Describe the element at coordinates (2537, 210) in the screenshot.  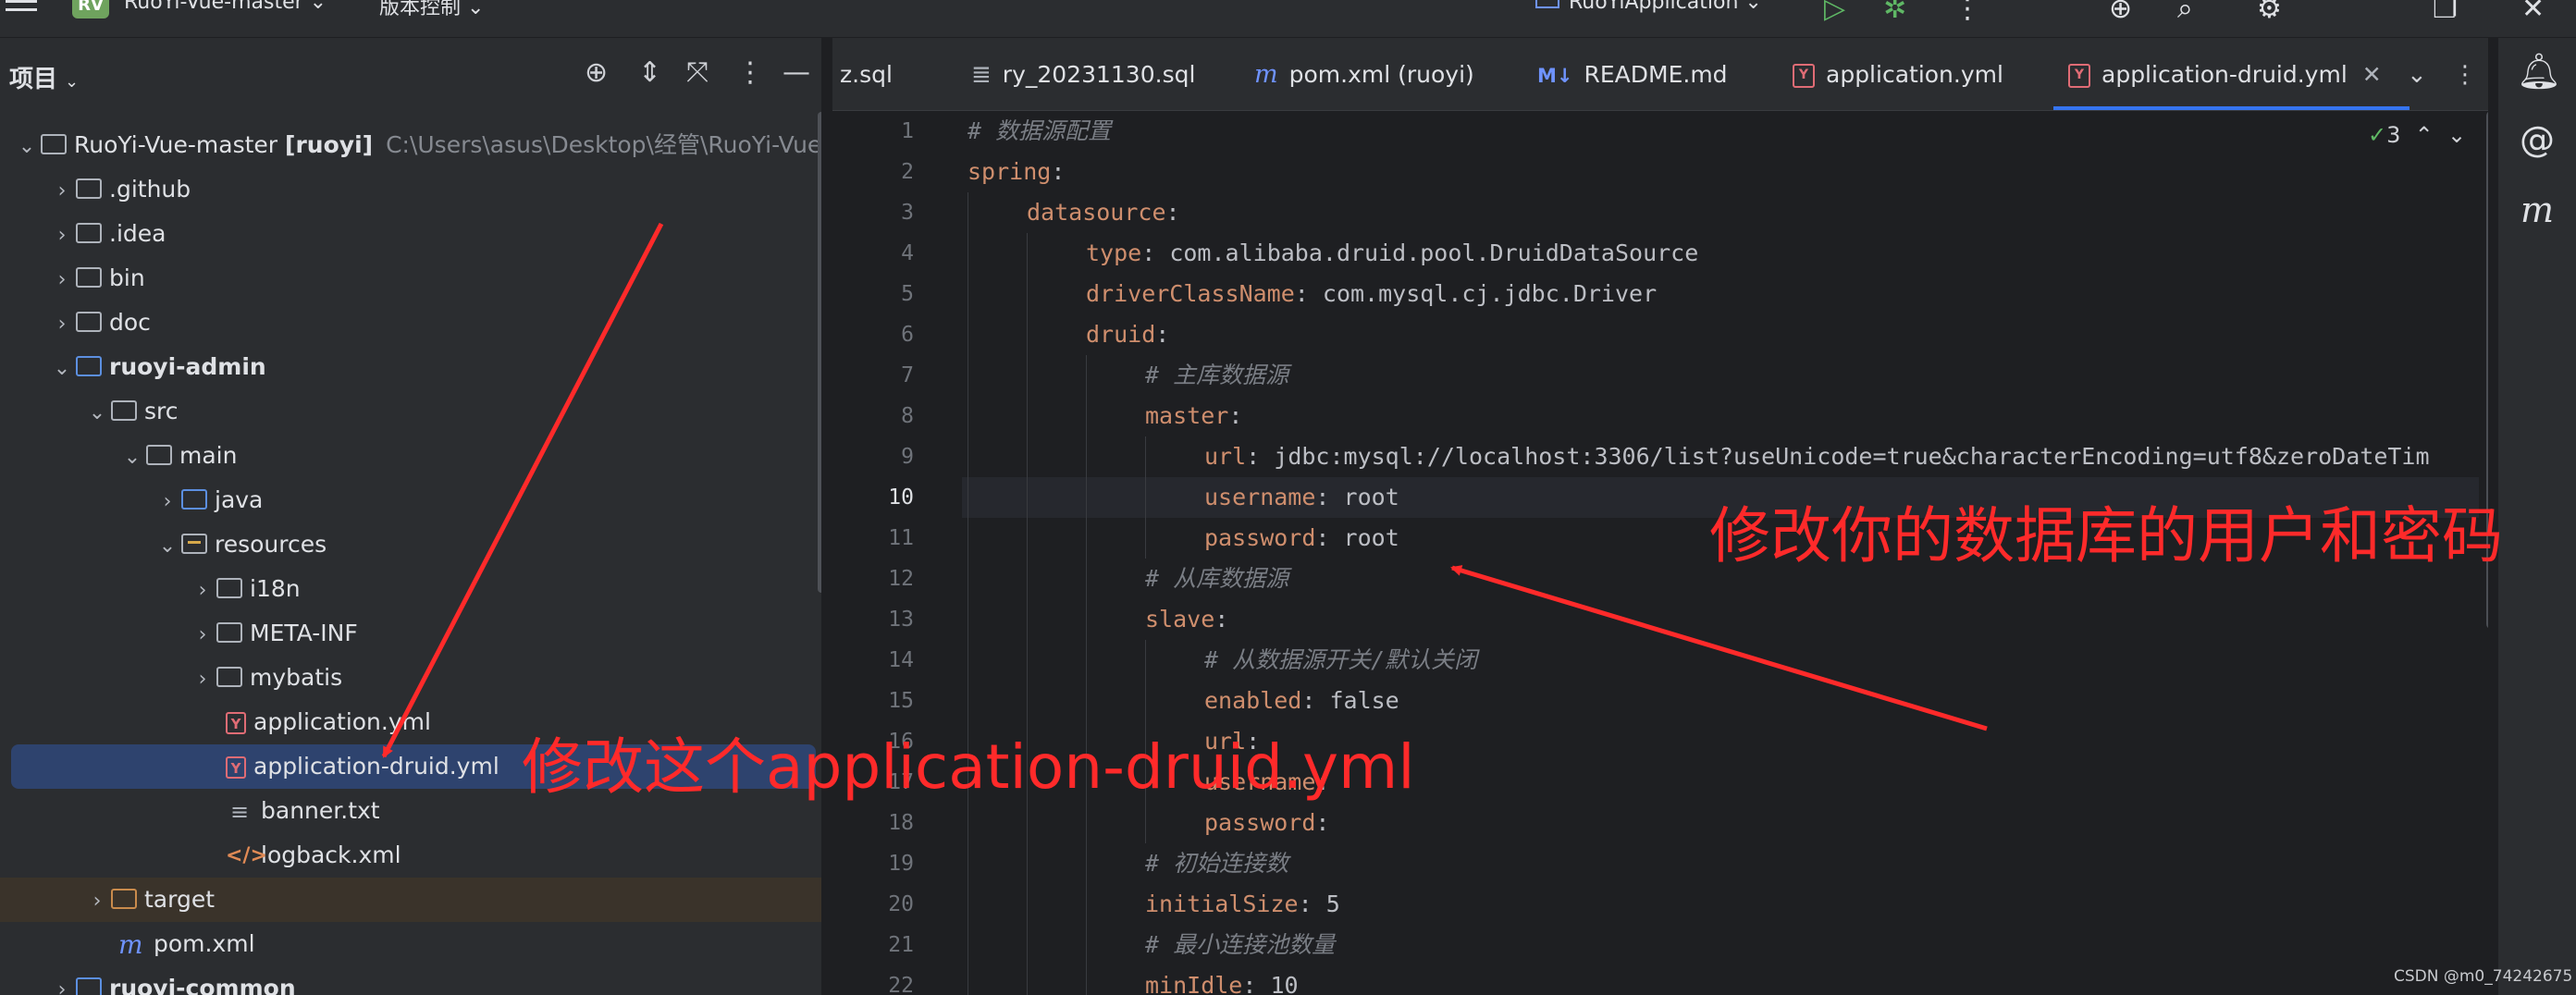
I see `maven-icon: m` at that location.